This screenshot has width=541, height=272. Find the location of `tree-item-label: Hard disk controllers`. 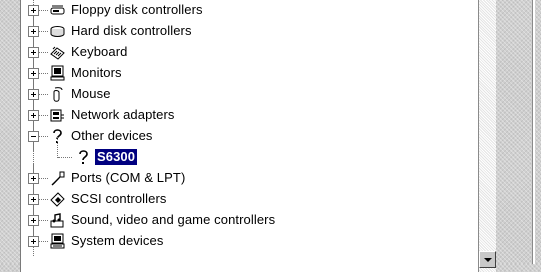

tree-item-label: Hard disk controllers is located at coordinates (131, 30).